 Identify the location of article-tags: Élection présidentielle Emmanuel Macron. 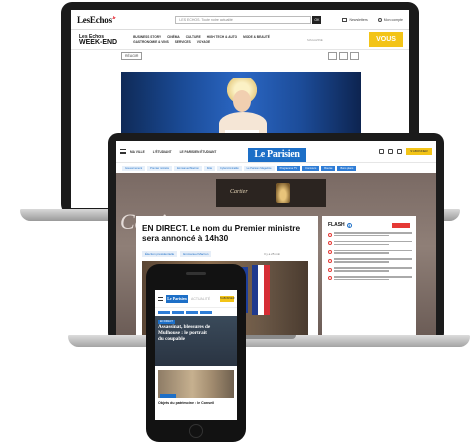
(177, 254).